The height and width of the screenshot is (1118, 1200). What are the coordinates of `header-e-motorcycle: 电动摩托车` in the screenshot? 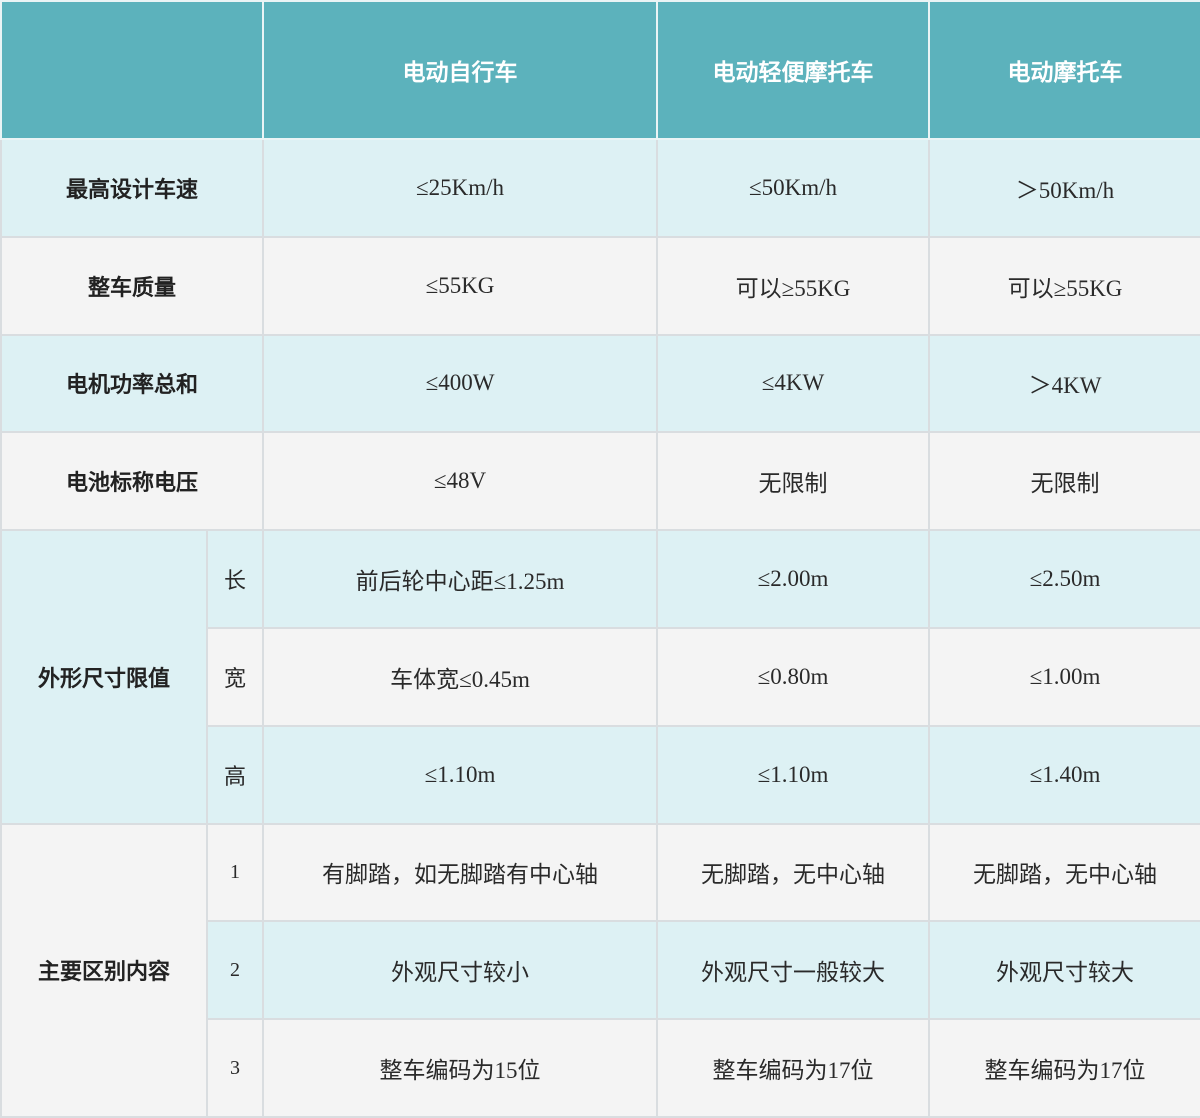 It's located at (1064, 70).